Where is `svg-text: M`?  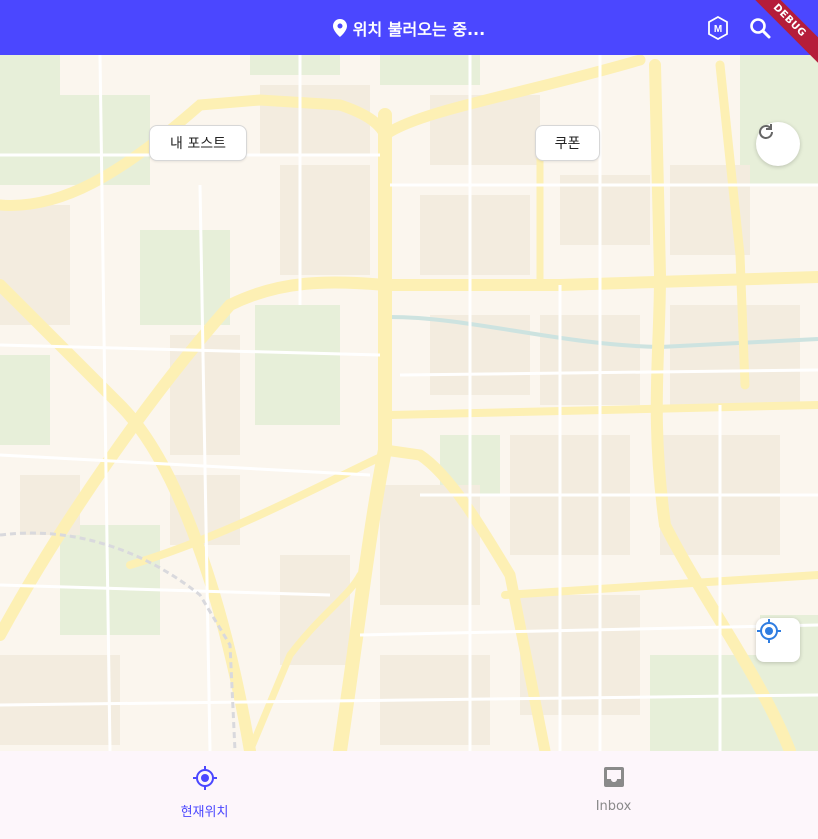
svg-text: M is located at coordinates (718, 29).